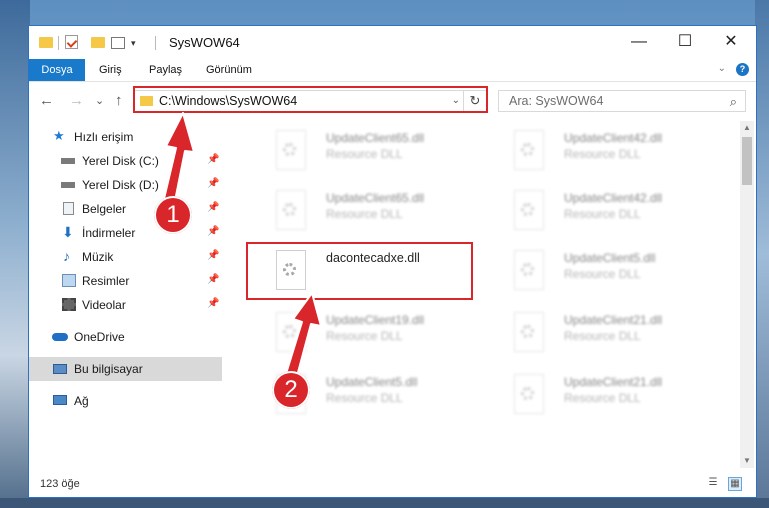 The width and height of the screenshot is (769, 508). What do you see at coordinates (69, 304) in the screenshot?
I see `videos-icon` at bounding box center [69, 304].